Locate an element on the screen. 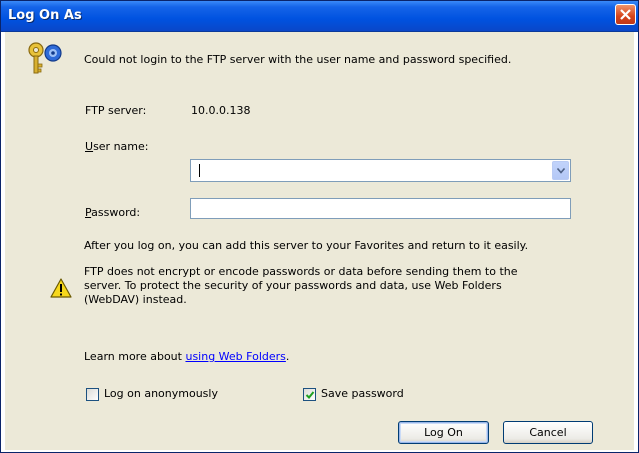  close-icon is located at coordinates (625, 14).